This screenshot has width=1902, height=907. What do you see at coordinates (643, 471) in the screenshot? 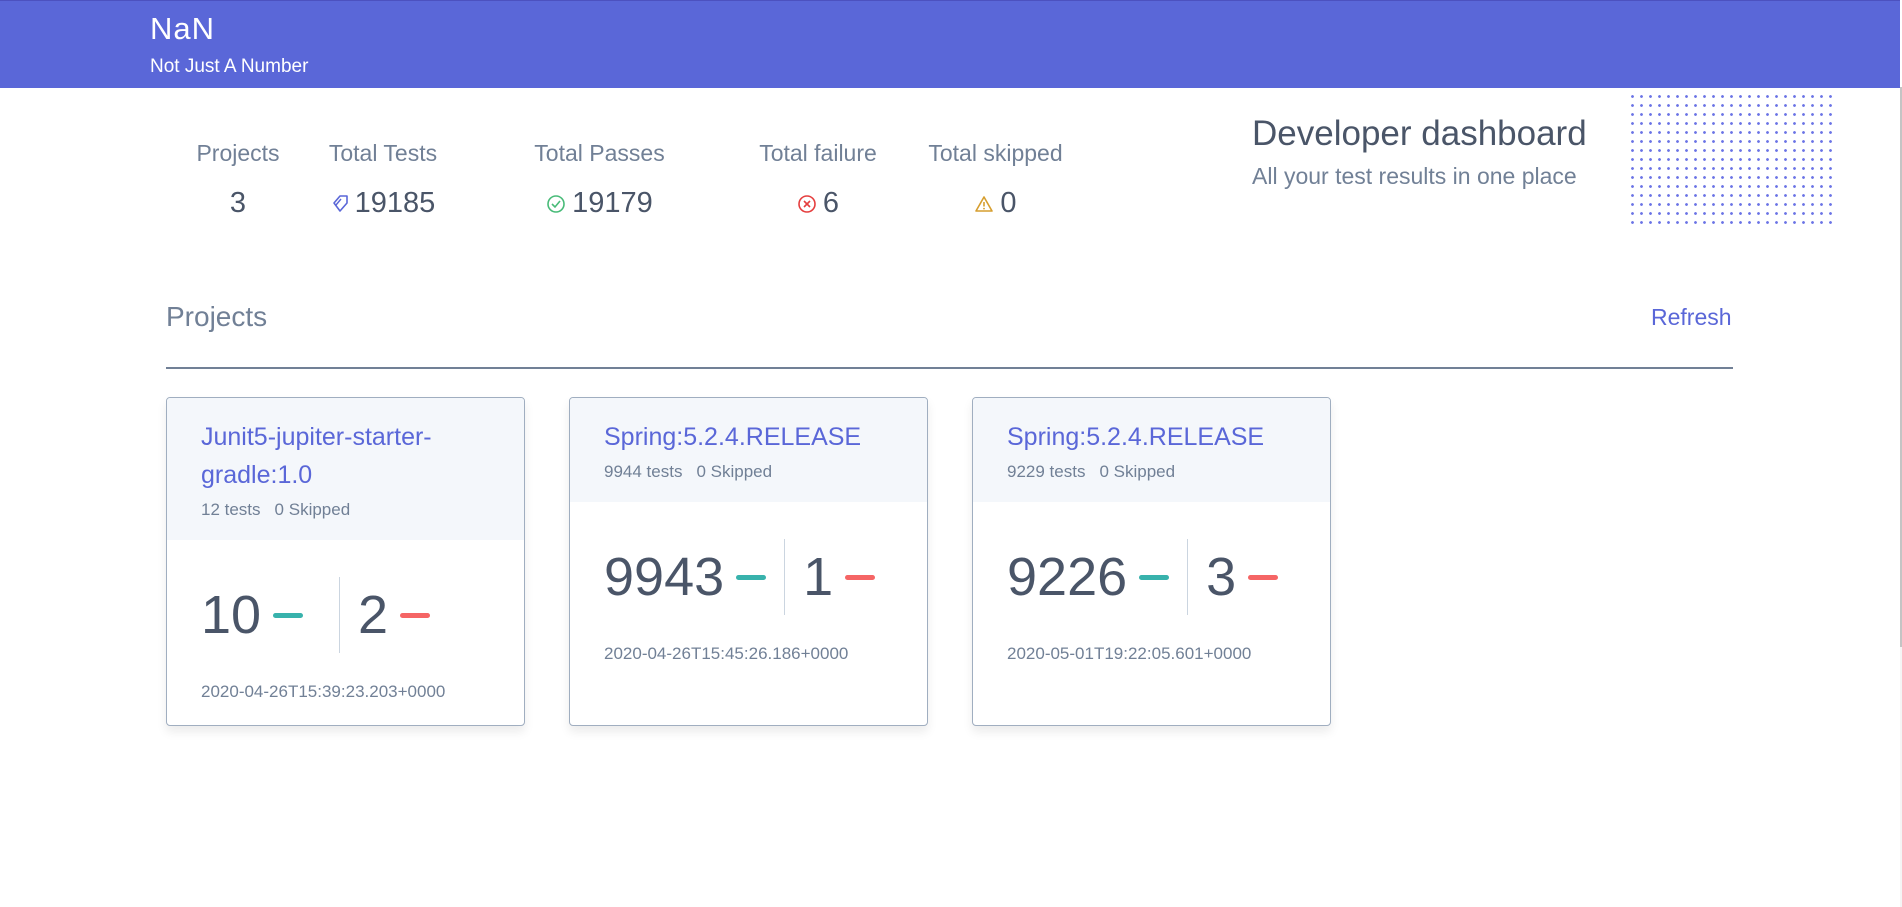
I see `project-test-count: 9944 tests` at bounding box center [643, 471].